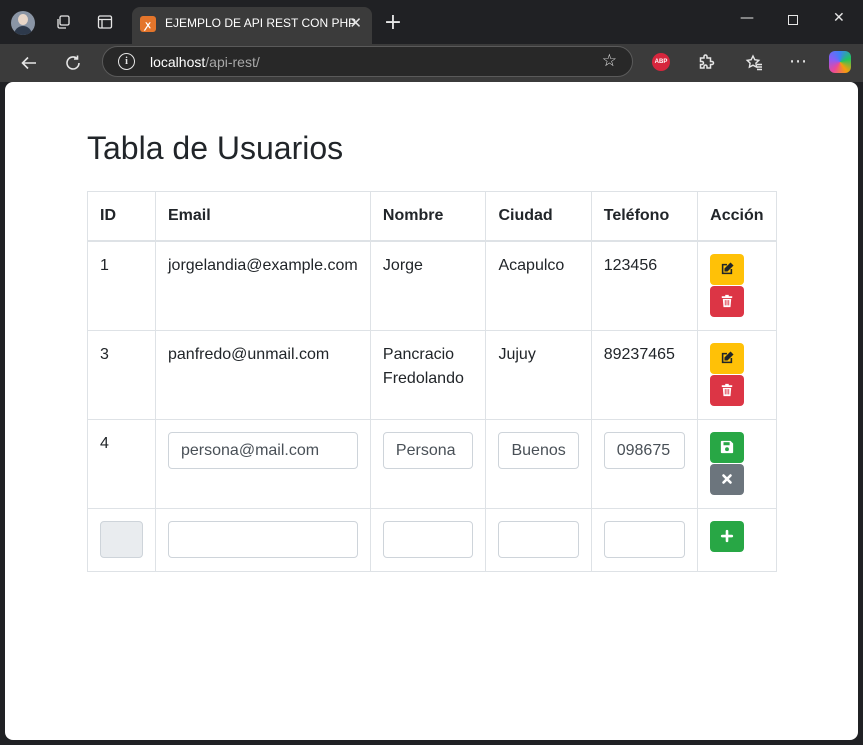  What do you see at coordinates (393, 22) in the screenshot?
I see `new-tab-icon: +` at bounding box center [393, 22].